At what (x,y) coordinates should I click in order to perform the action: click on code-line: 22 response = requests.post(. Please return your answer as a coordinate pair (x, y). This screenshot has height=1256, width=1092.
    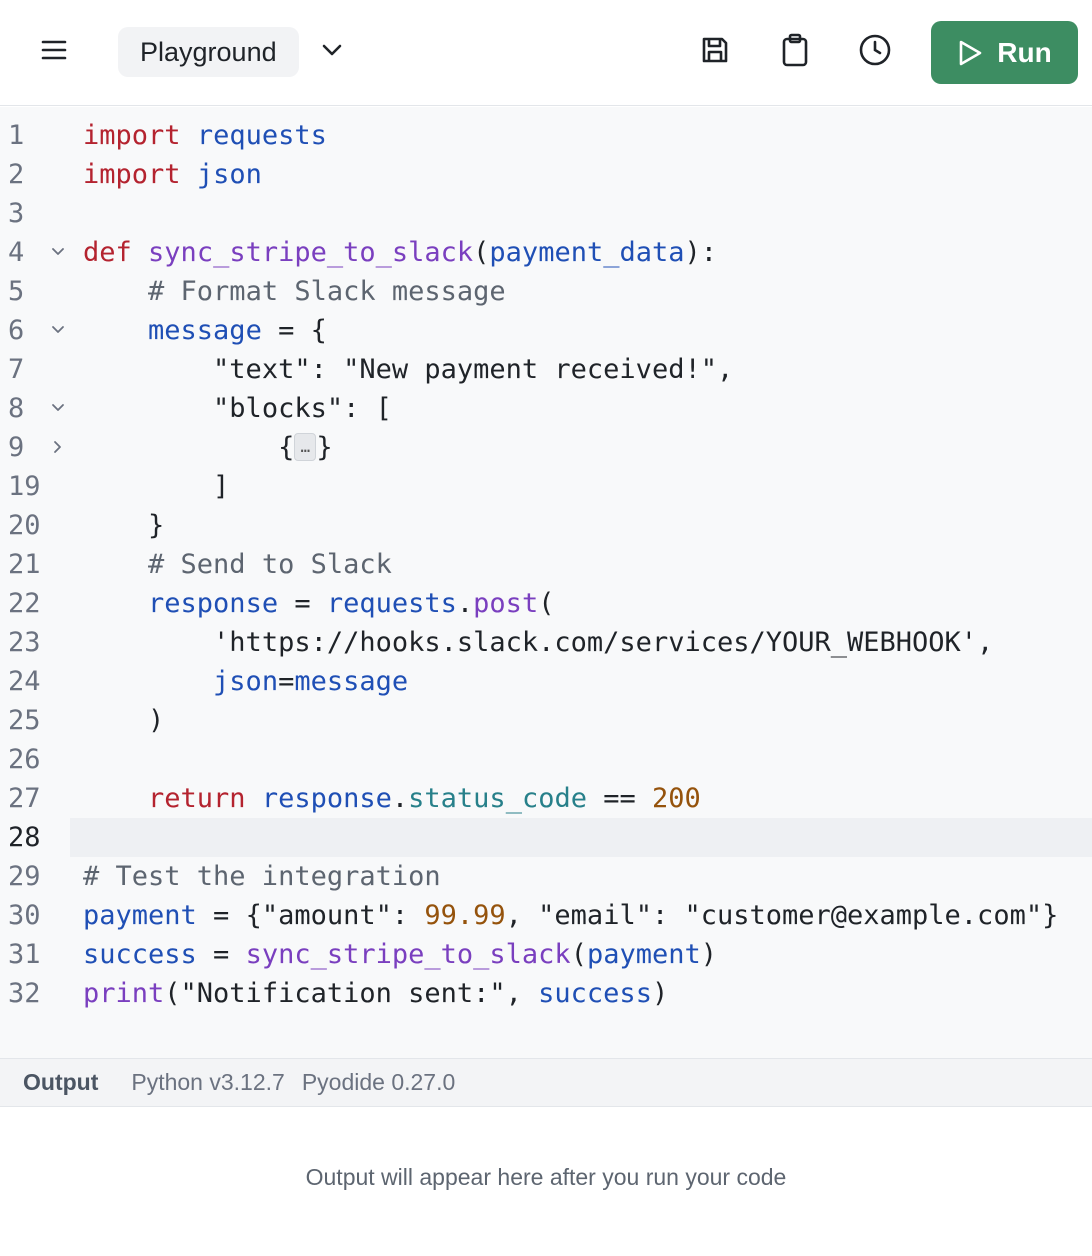
    Looking at the image, I should click on (546, 603).